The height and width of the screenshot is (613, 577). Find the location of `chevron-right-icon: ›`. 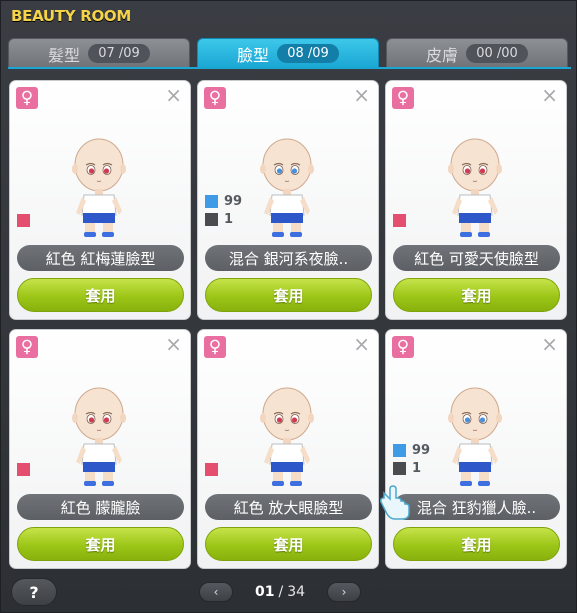

chevron-right-icon: › is located at coordinates (344, 592).